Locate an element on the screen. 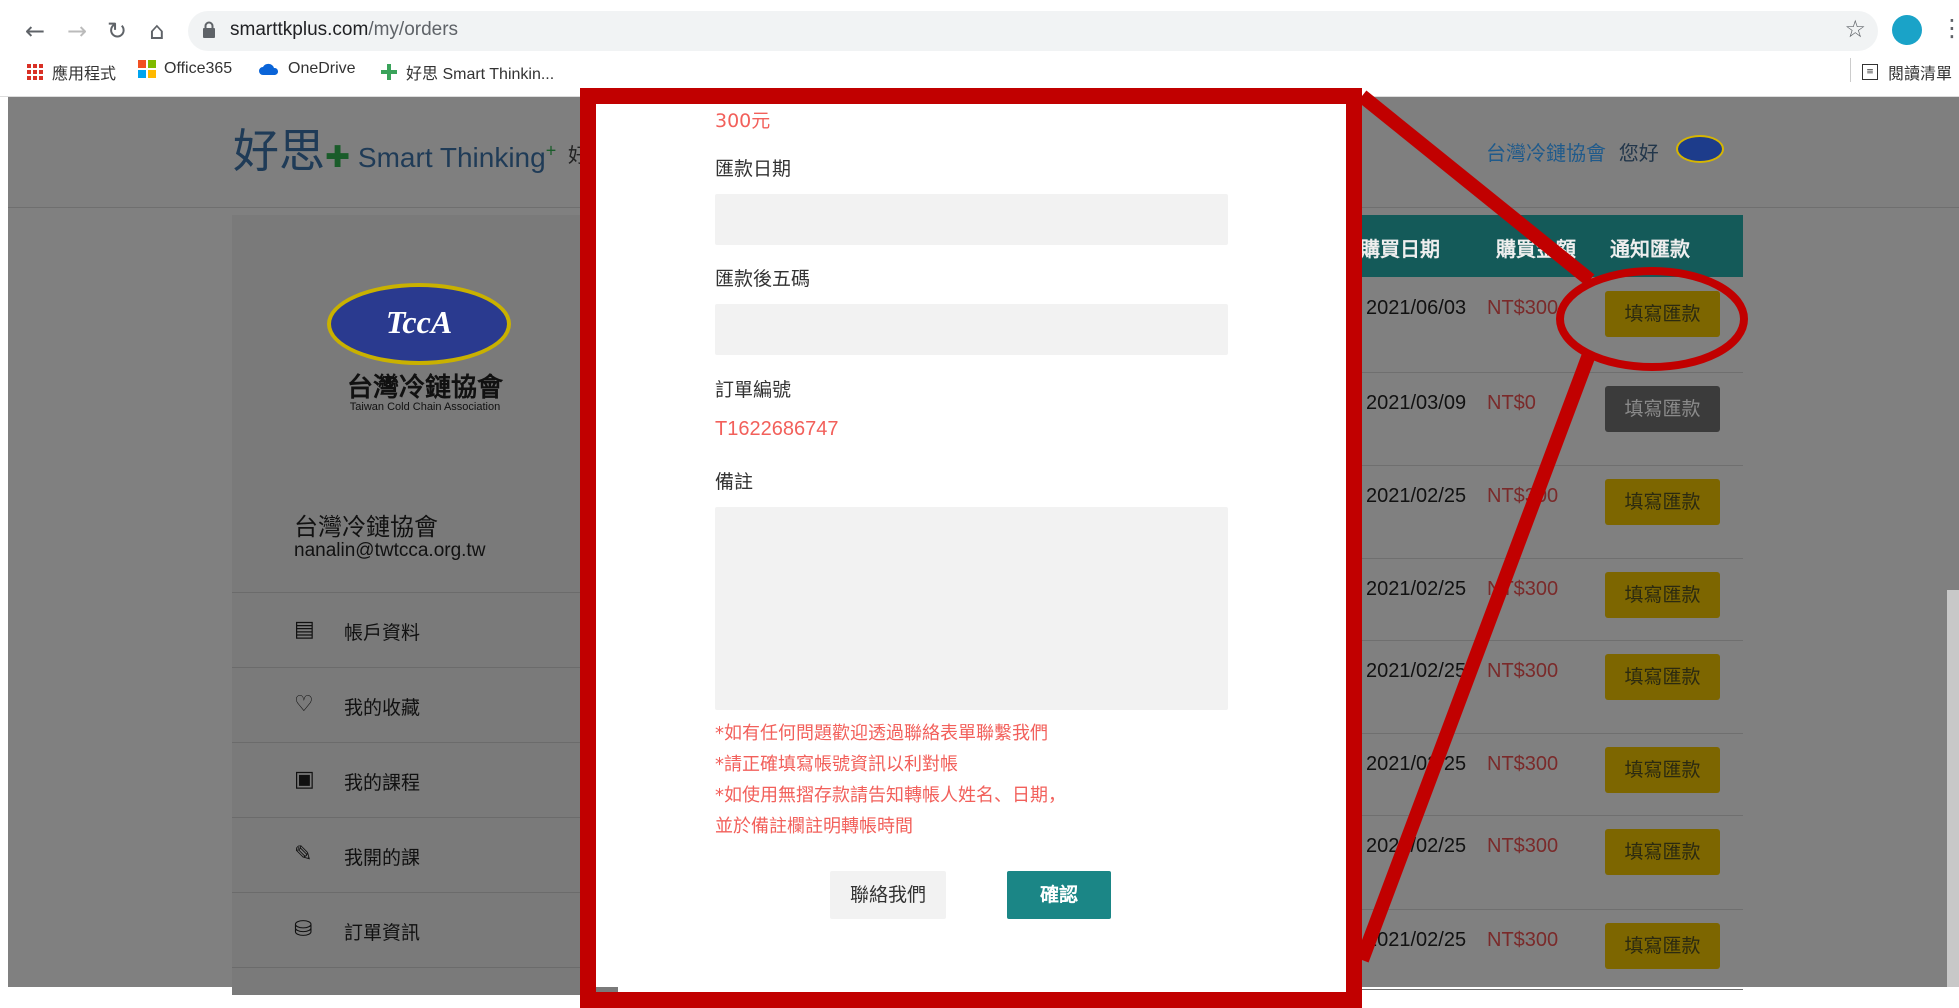 The height and width of the screenshot is (1008, 1959). orders-icon: ⛁ is located at coordinates (303, 929).